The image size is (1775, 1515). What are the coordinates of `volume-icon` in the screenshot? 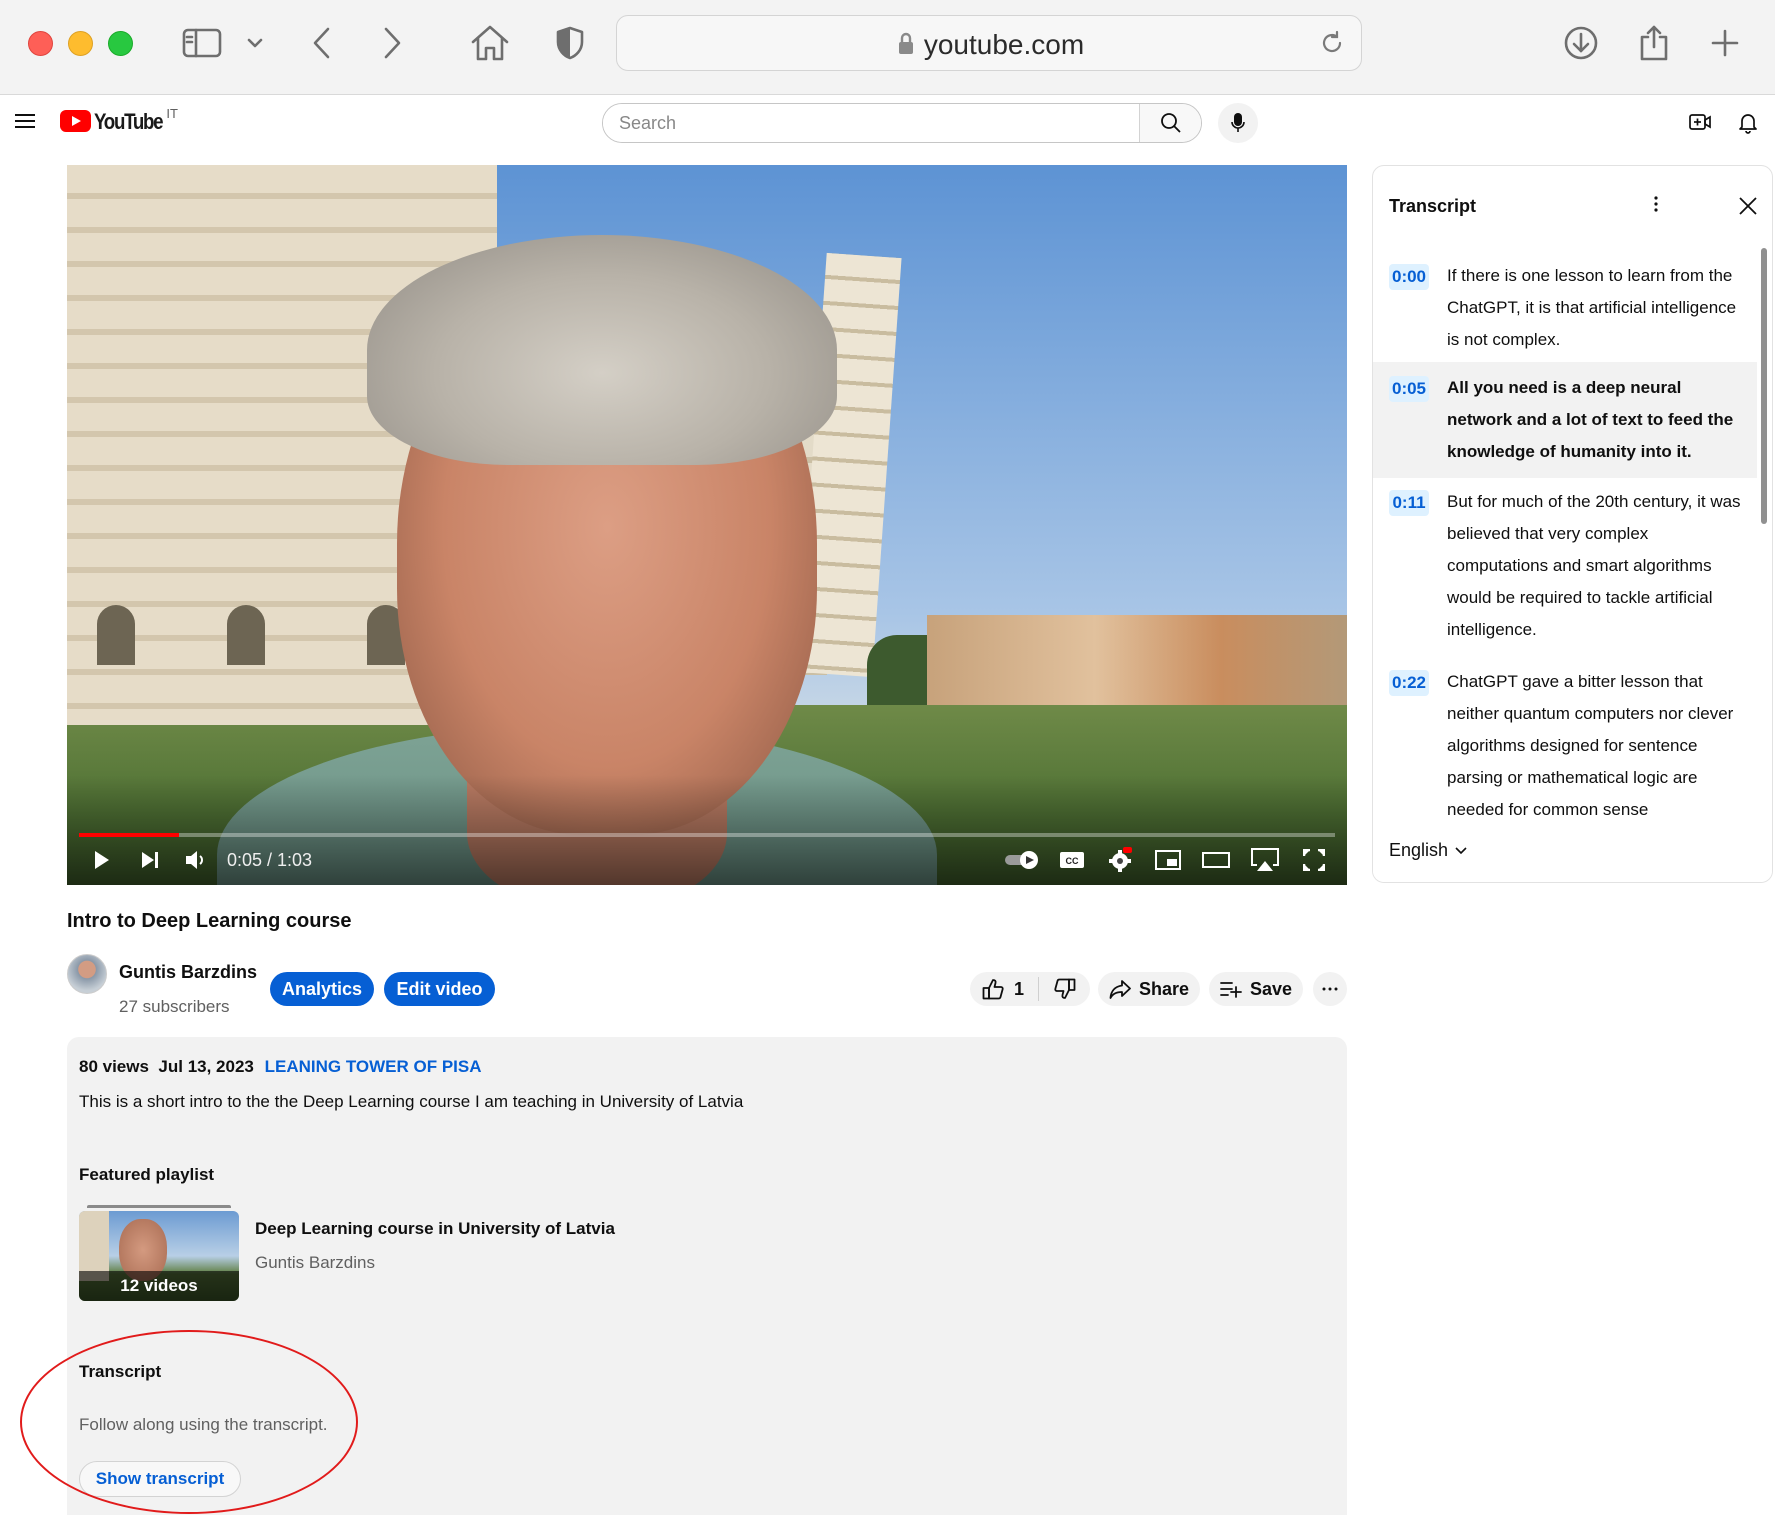 It's located at (196, 860).